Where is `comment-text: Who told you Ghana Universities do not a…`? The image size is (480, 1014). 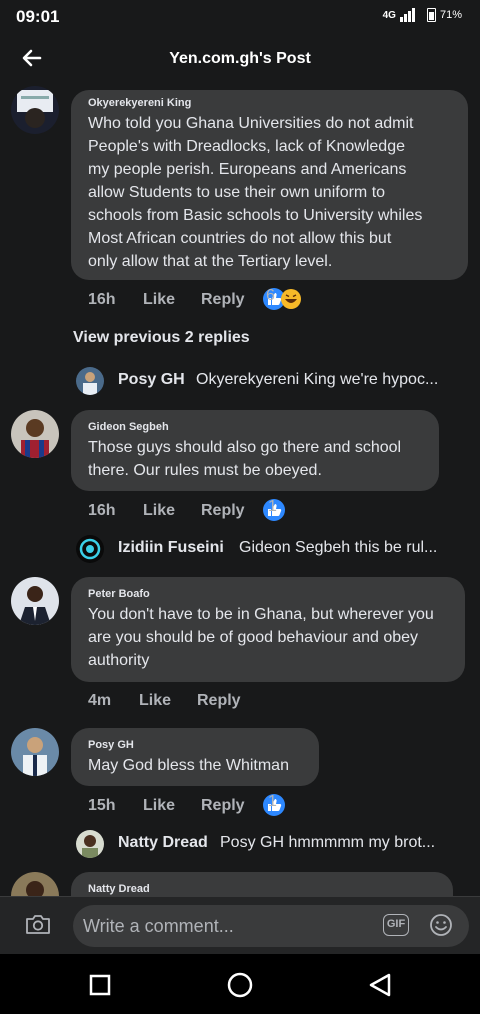 comment-text: Who told you Ghana Universities do not a… is located at coordinates (255, 192).